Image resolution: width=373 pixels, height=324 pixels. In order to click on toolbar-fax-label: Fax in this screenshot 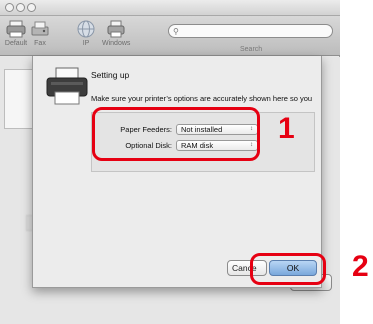, I will do `click(40, 43)`.